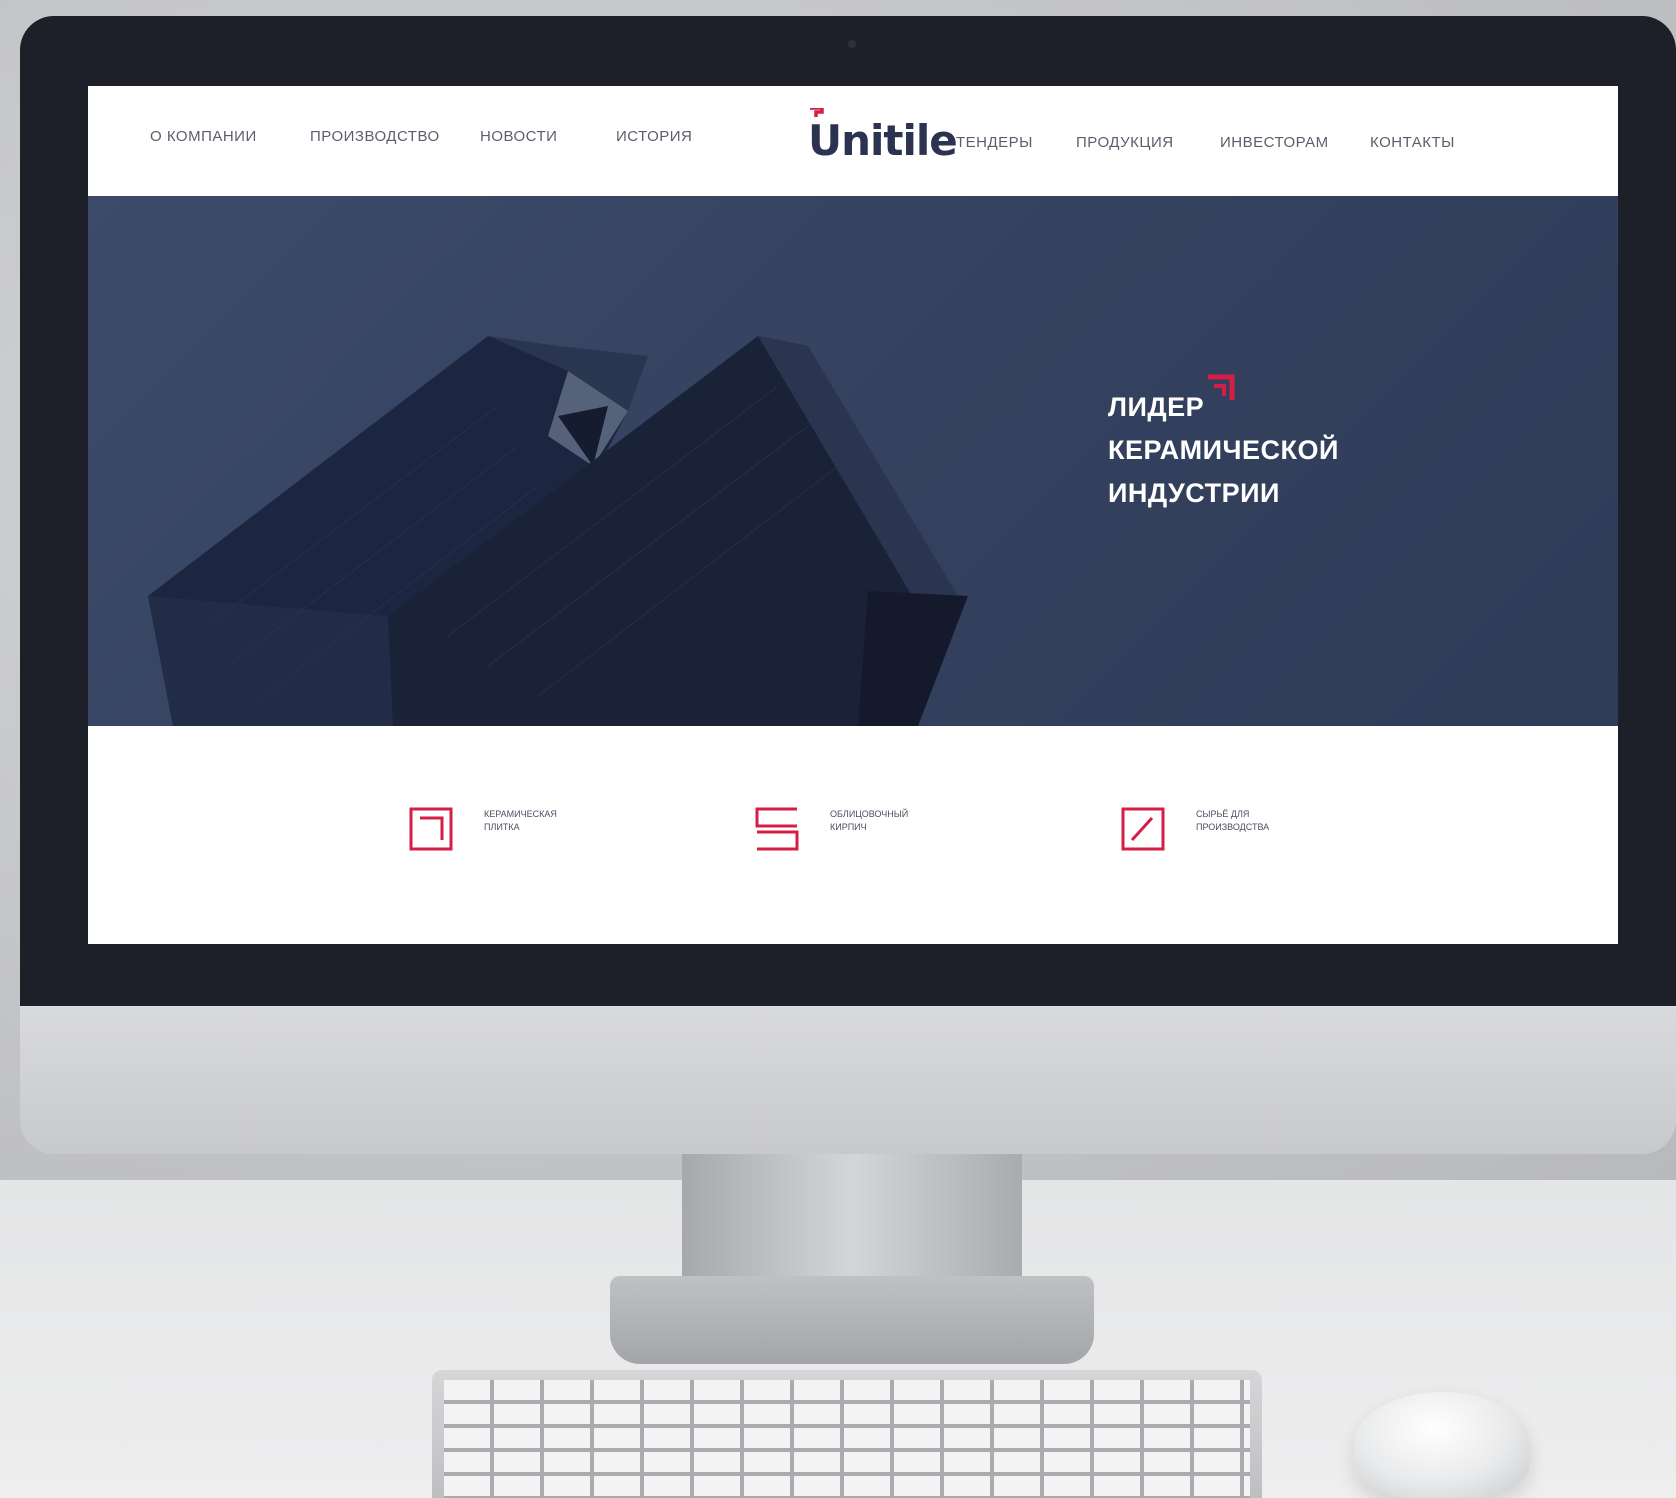 The width and height of the screenshot is (1676, 1498). I want to click on feature-label: КЕРАМИЧЕСКАЯ ПЛИТКА, so click(520, 820).